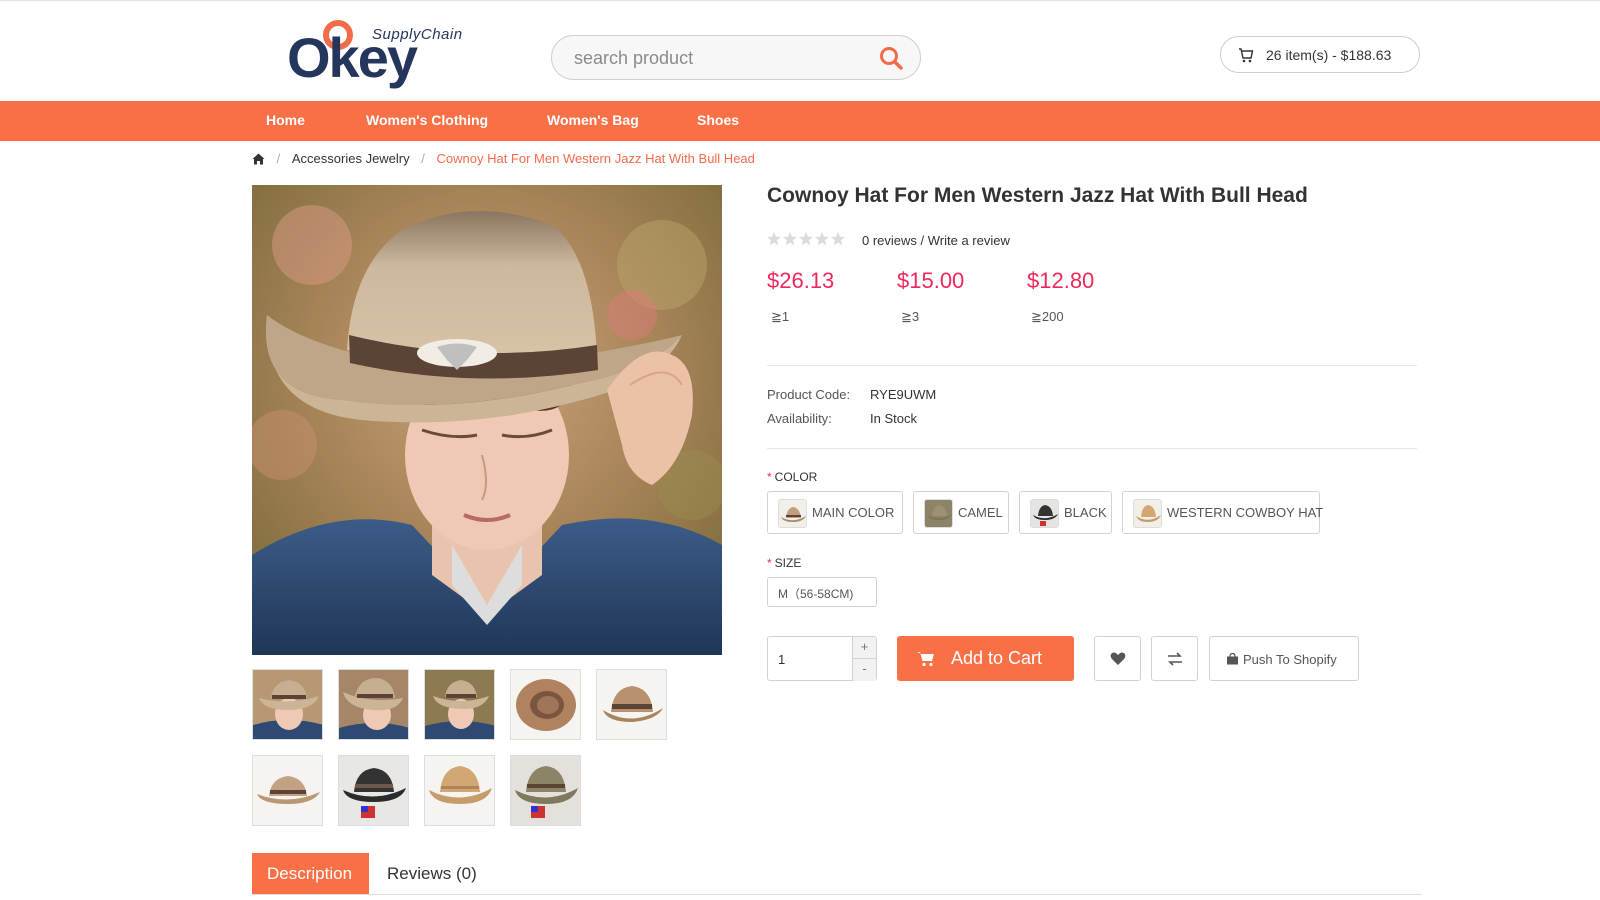 The width and height of the screenshot is (1600, 900). What do you see at coordinates (800, 2) in the screenshot?
I see `top-border` at bounding box center [800, 2].